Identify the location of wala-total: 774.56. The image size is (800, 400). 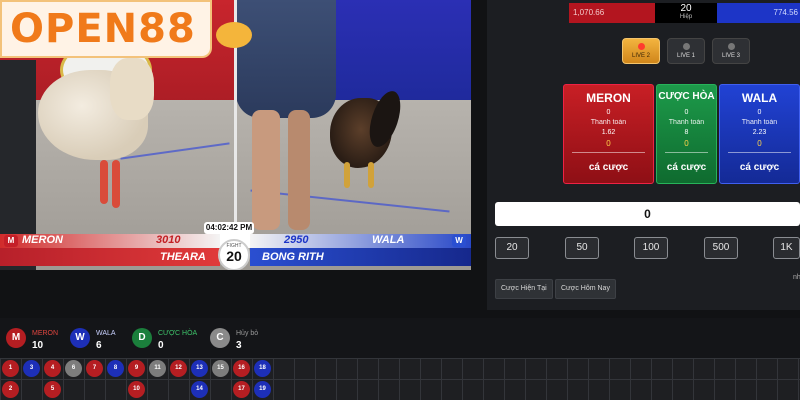
(758, 13).